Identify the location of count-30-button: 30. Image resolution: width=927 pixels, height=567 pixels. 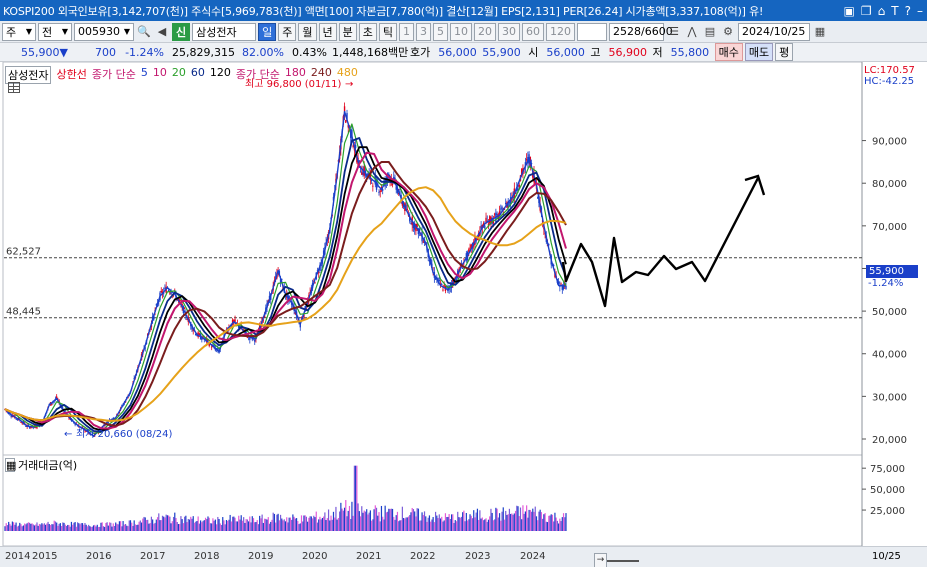
(509, 31).